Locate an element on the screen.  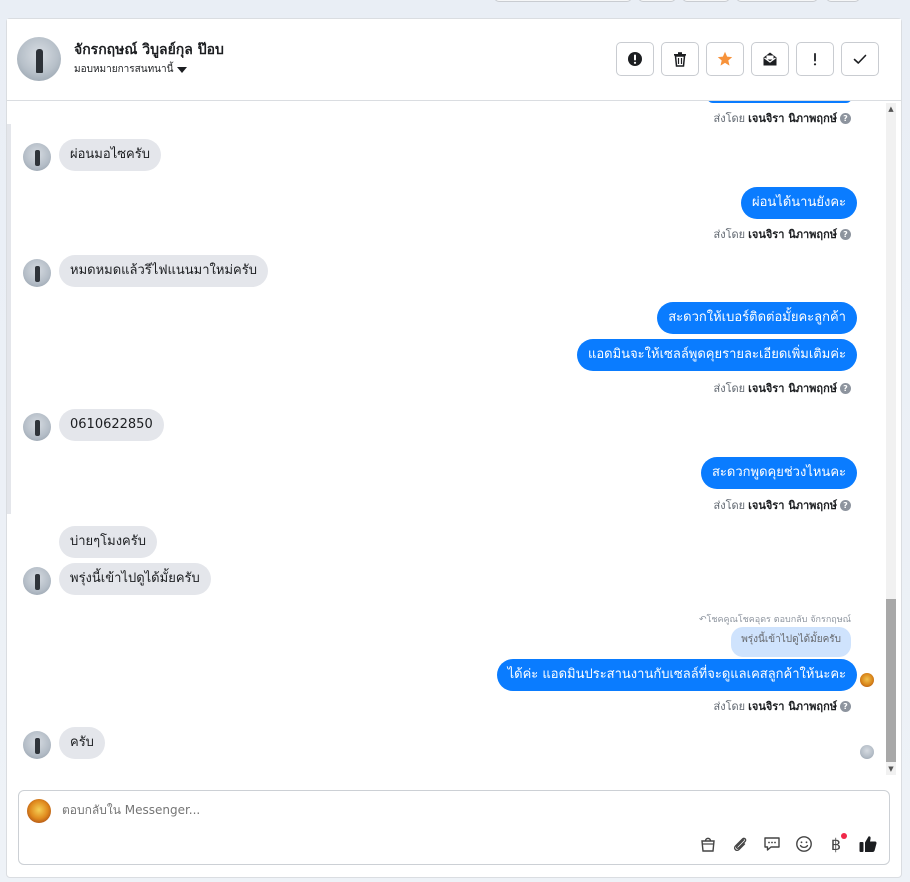
bag-icon is located at coordinates (708, 844).